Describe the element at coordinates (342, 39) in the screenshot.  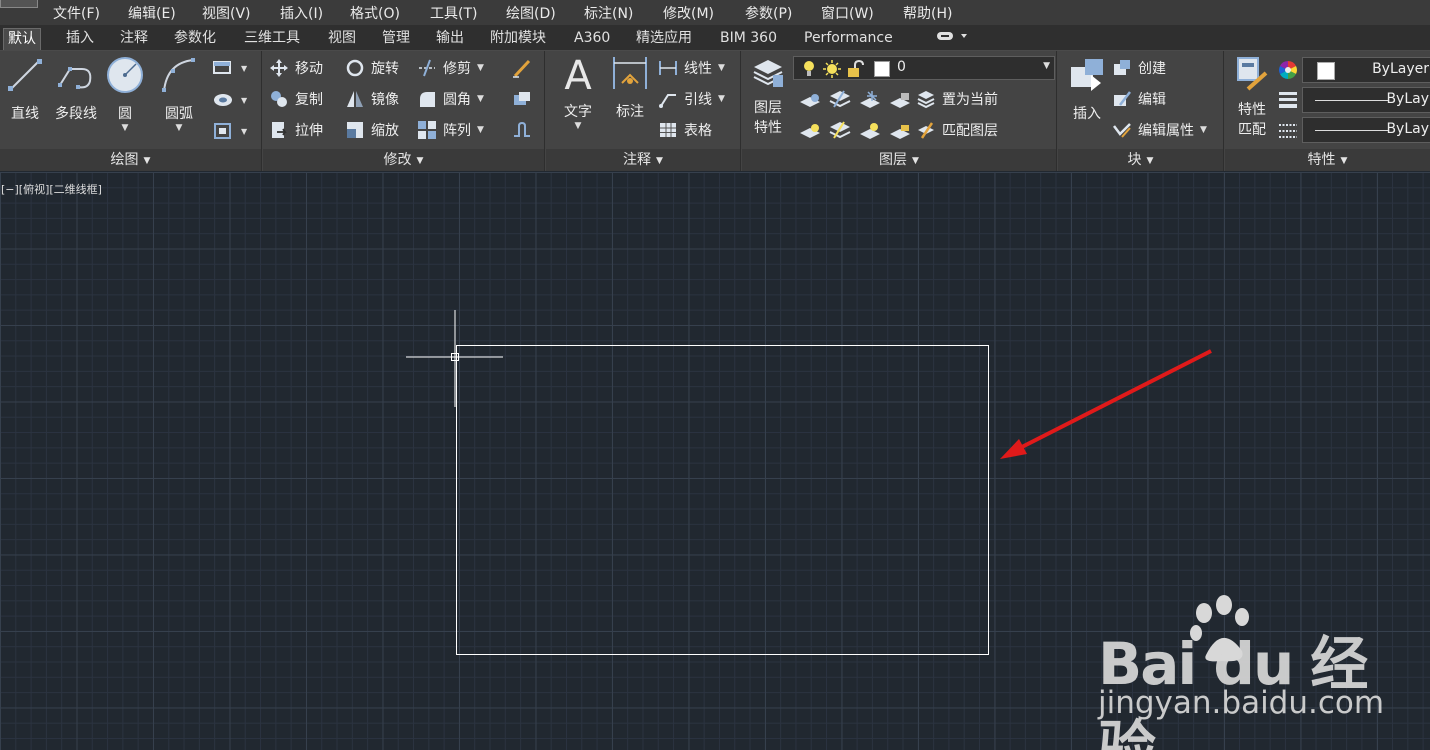
I see `tab-view: 视图` at that location.